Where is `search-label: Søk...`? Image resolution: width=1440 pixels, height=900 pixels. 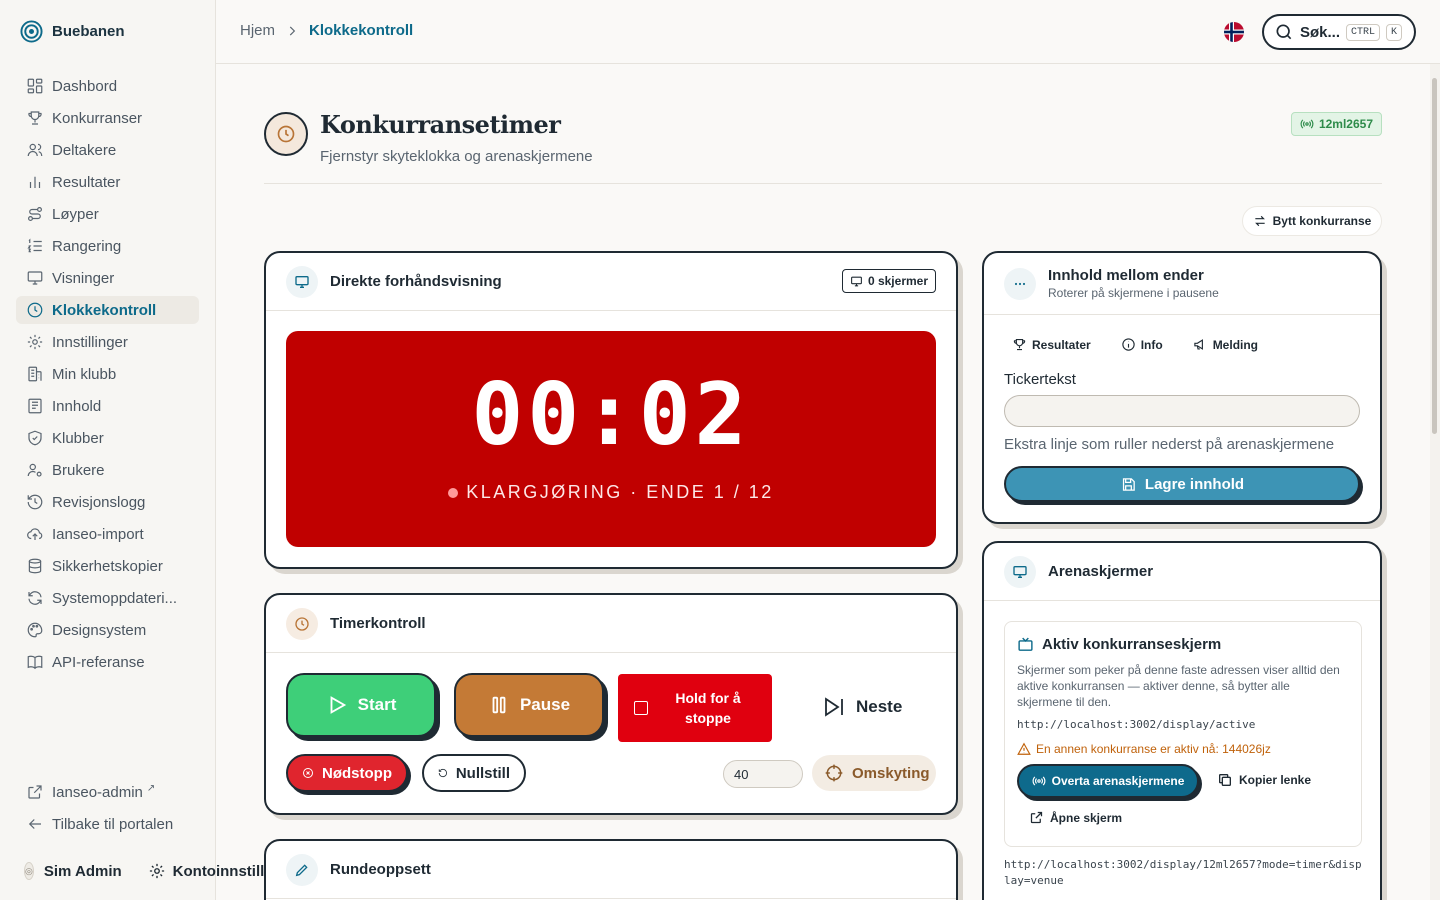 search-label: Søk... is located at coordinates (1320, 32).